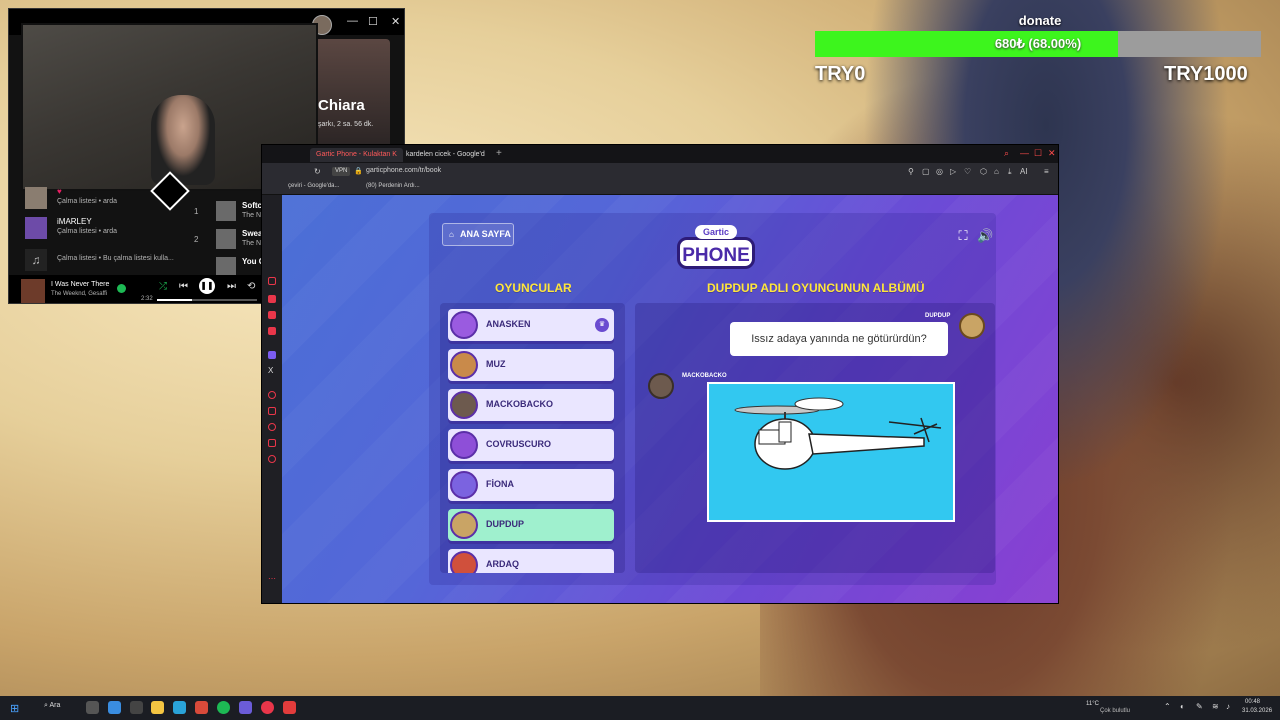 This screenshot has height=720, width=1280. Describe the element at coordinates (963, 236) in the screenshot. I see `fullscreen-icon: ⛶` at that location.